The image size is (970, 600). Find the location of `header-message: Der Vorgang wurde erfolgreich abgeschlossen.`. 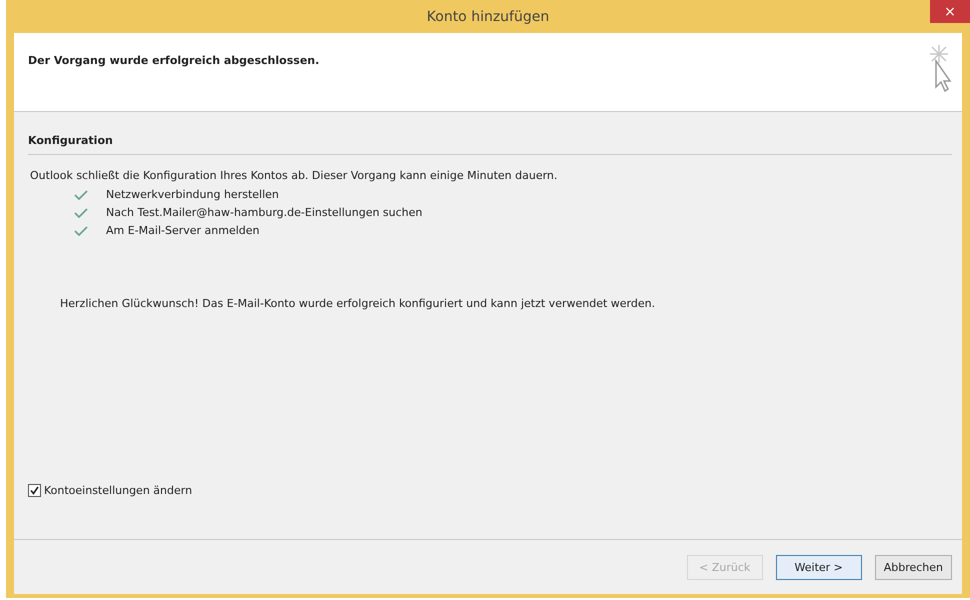

header-message: Der Vorgang wurde erfolgreich abgeschlossen. is located at coordinates (174, 60).